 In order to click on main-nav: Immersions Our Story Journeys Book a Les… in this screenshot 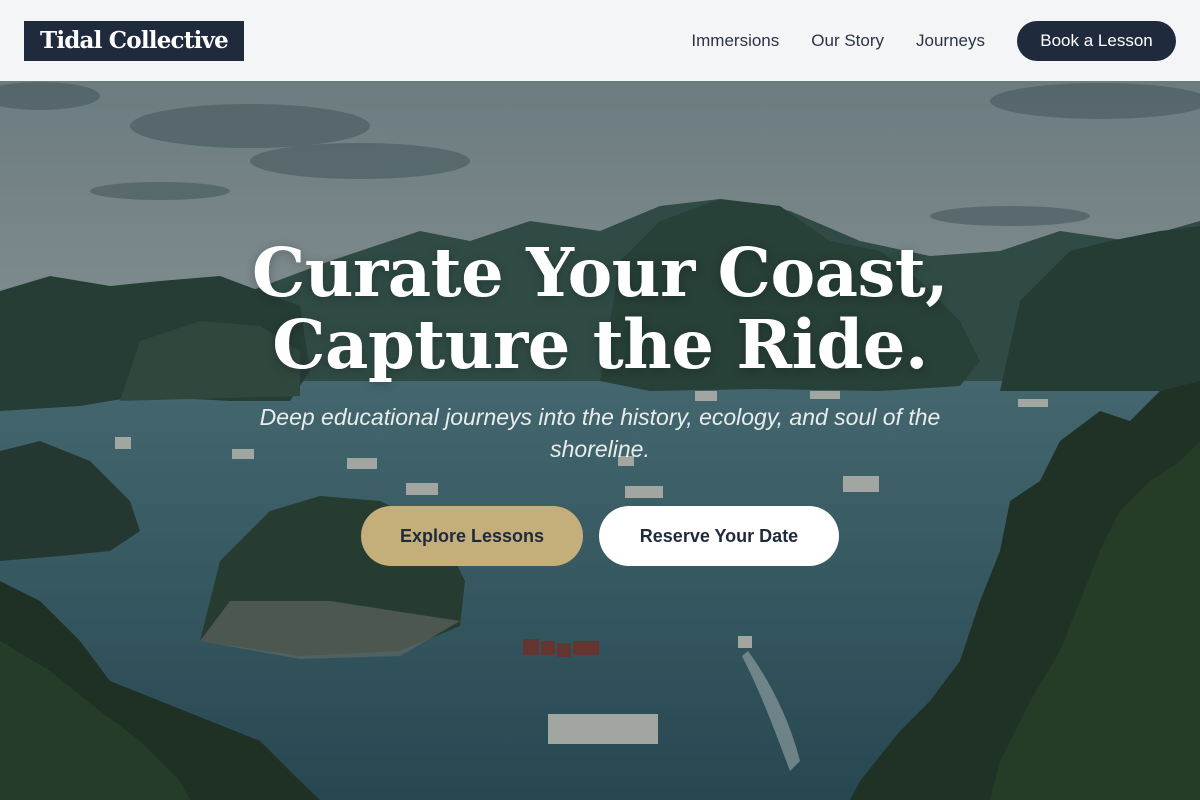, I will do `click(933, 40)`.